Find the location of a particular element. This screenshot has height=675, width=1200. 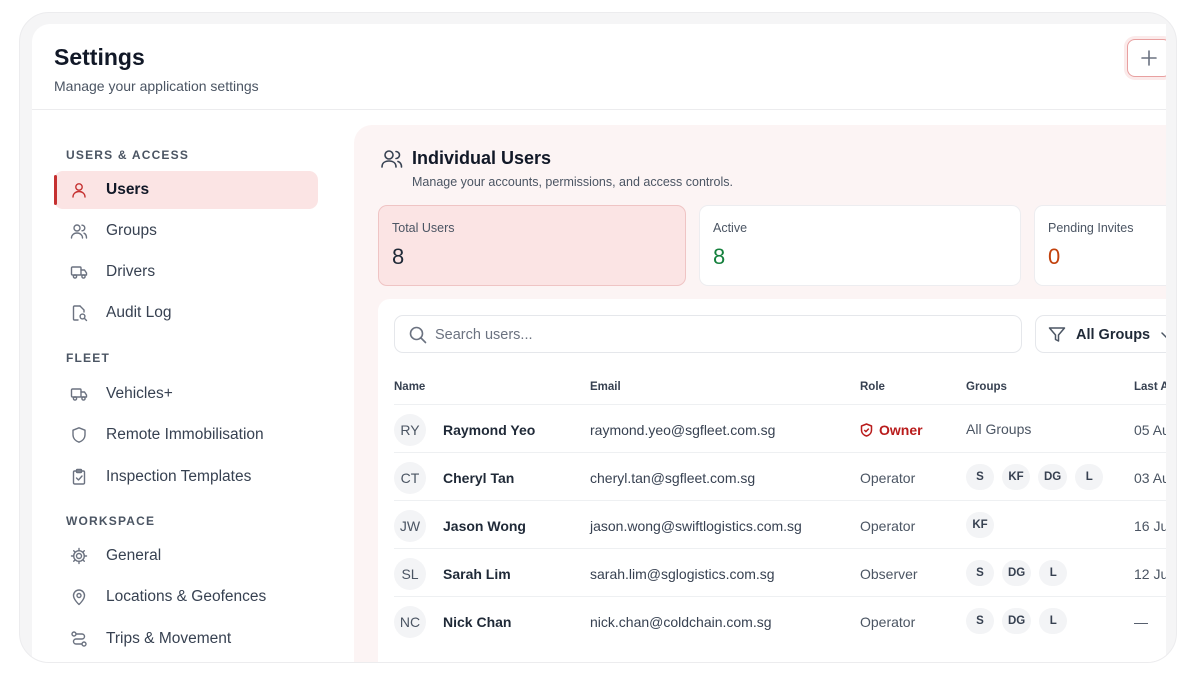

sidebar-section-label: USERS & ACCESS is located at coordinates (128, 155).